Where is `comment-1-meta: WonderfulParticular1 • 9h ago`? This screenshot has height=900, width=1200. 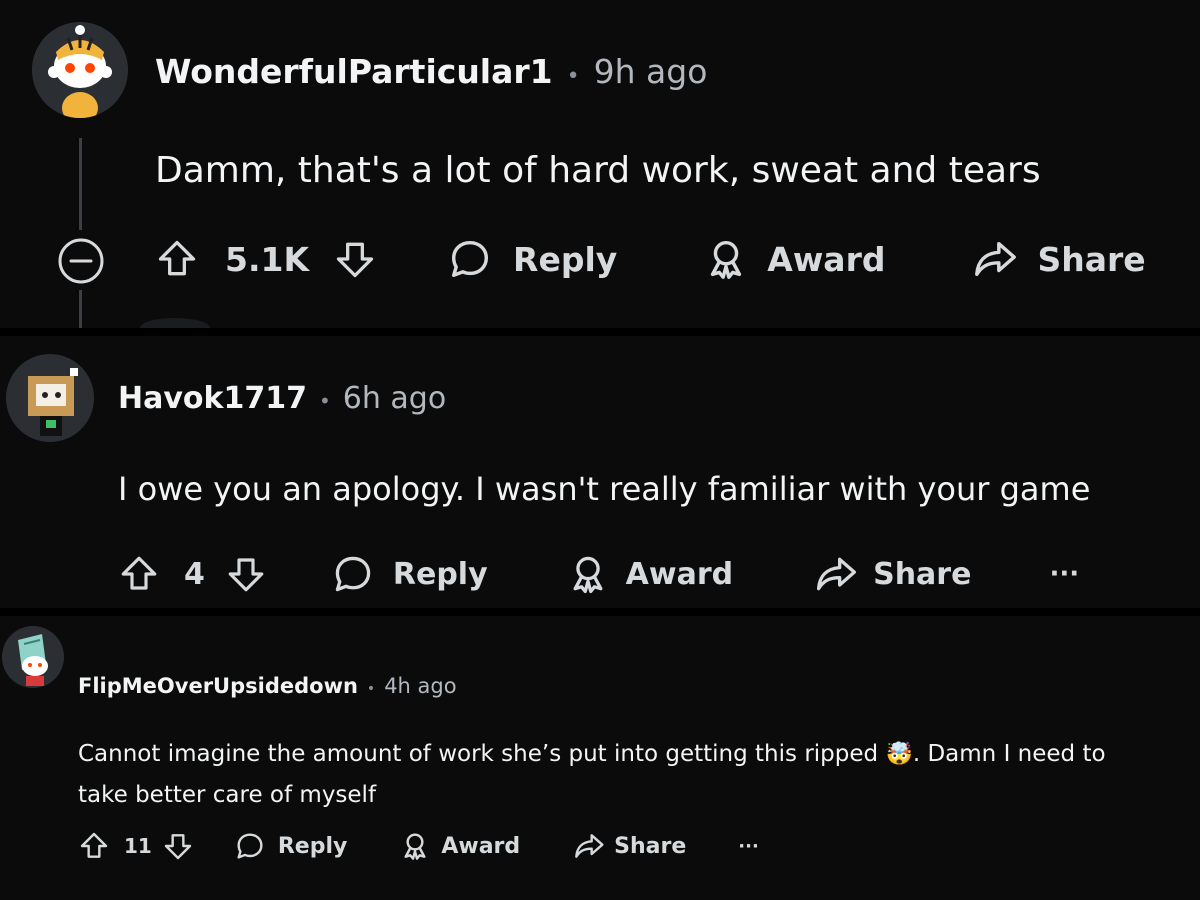
comment-1-meta: WonderfulParticular1 • 9h ago is located at coordinates (431, 71).